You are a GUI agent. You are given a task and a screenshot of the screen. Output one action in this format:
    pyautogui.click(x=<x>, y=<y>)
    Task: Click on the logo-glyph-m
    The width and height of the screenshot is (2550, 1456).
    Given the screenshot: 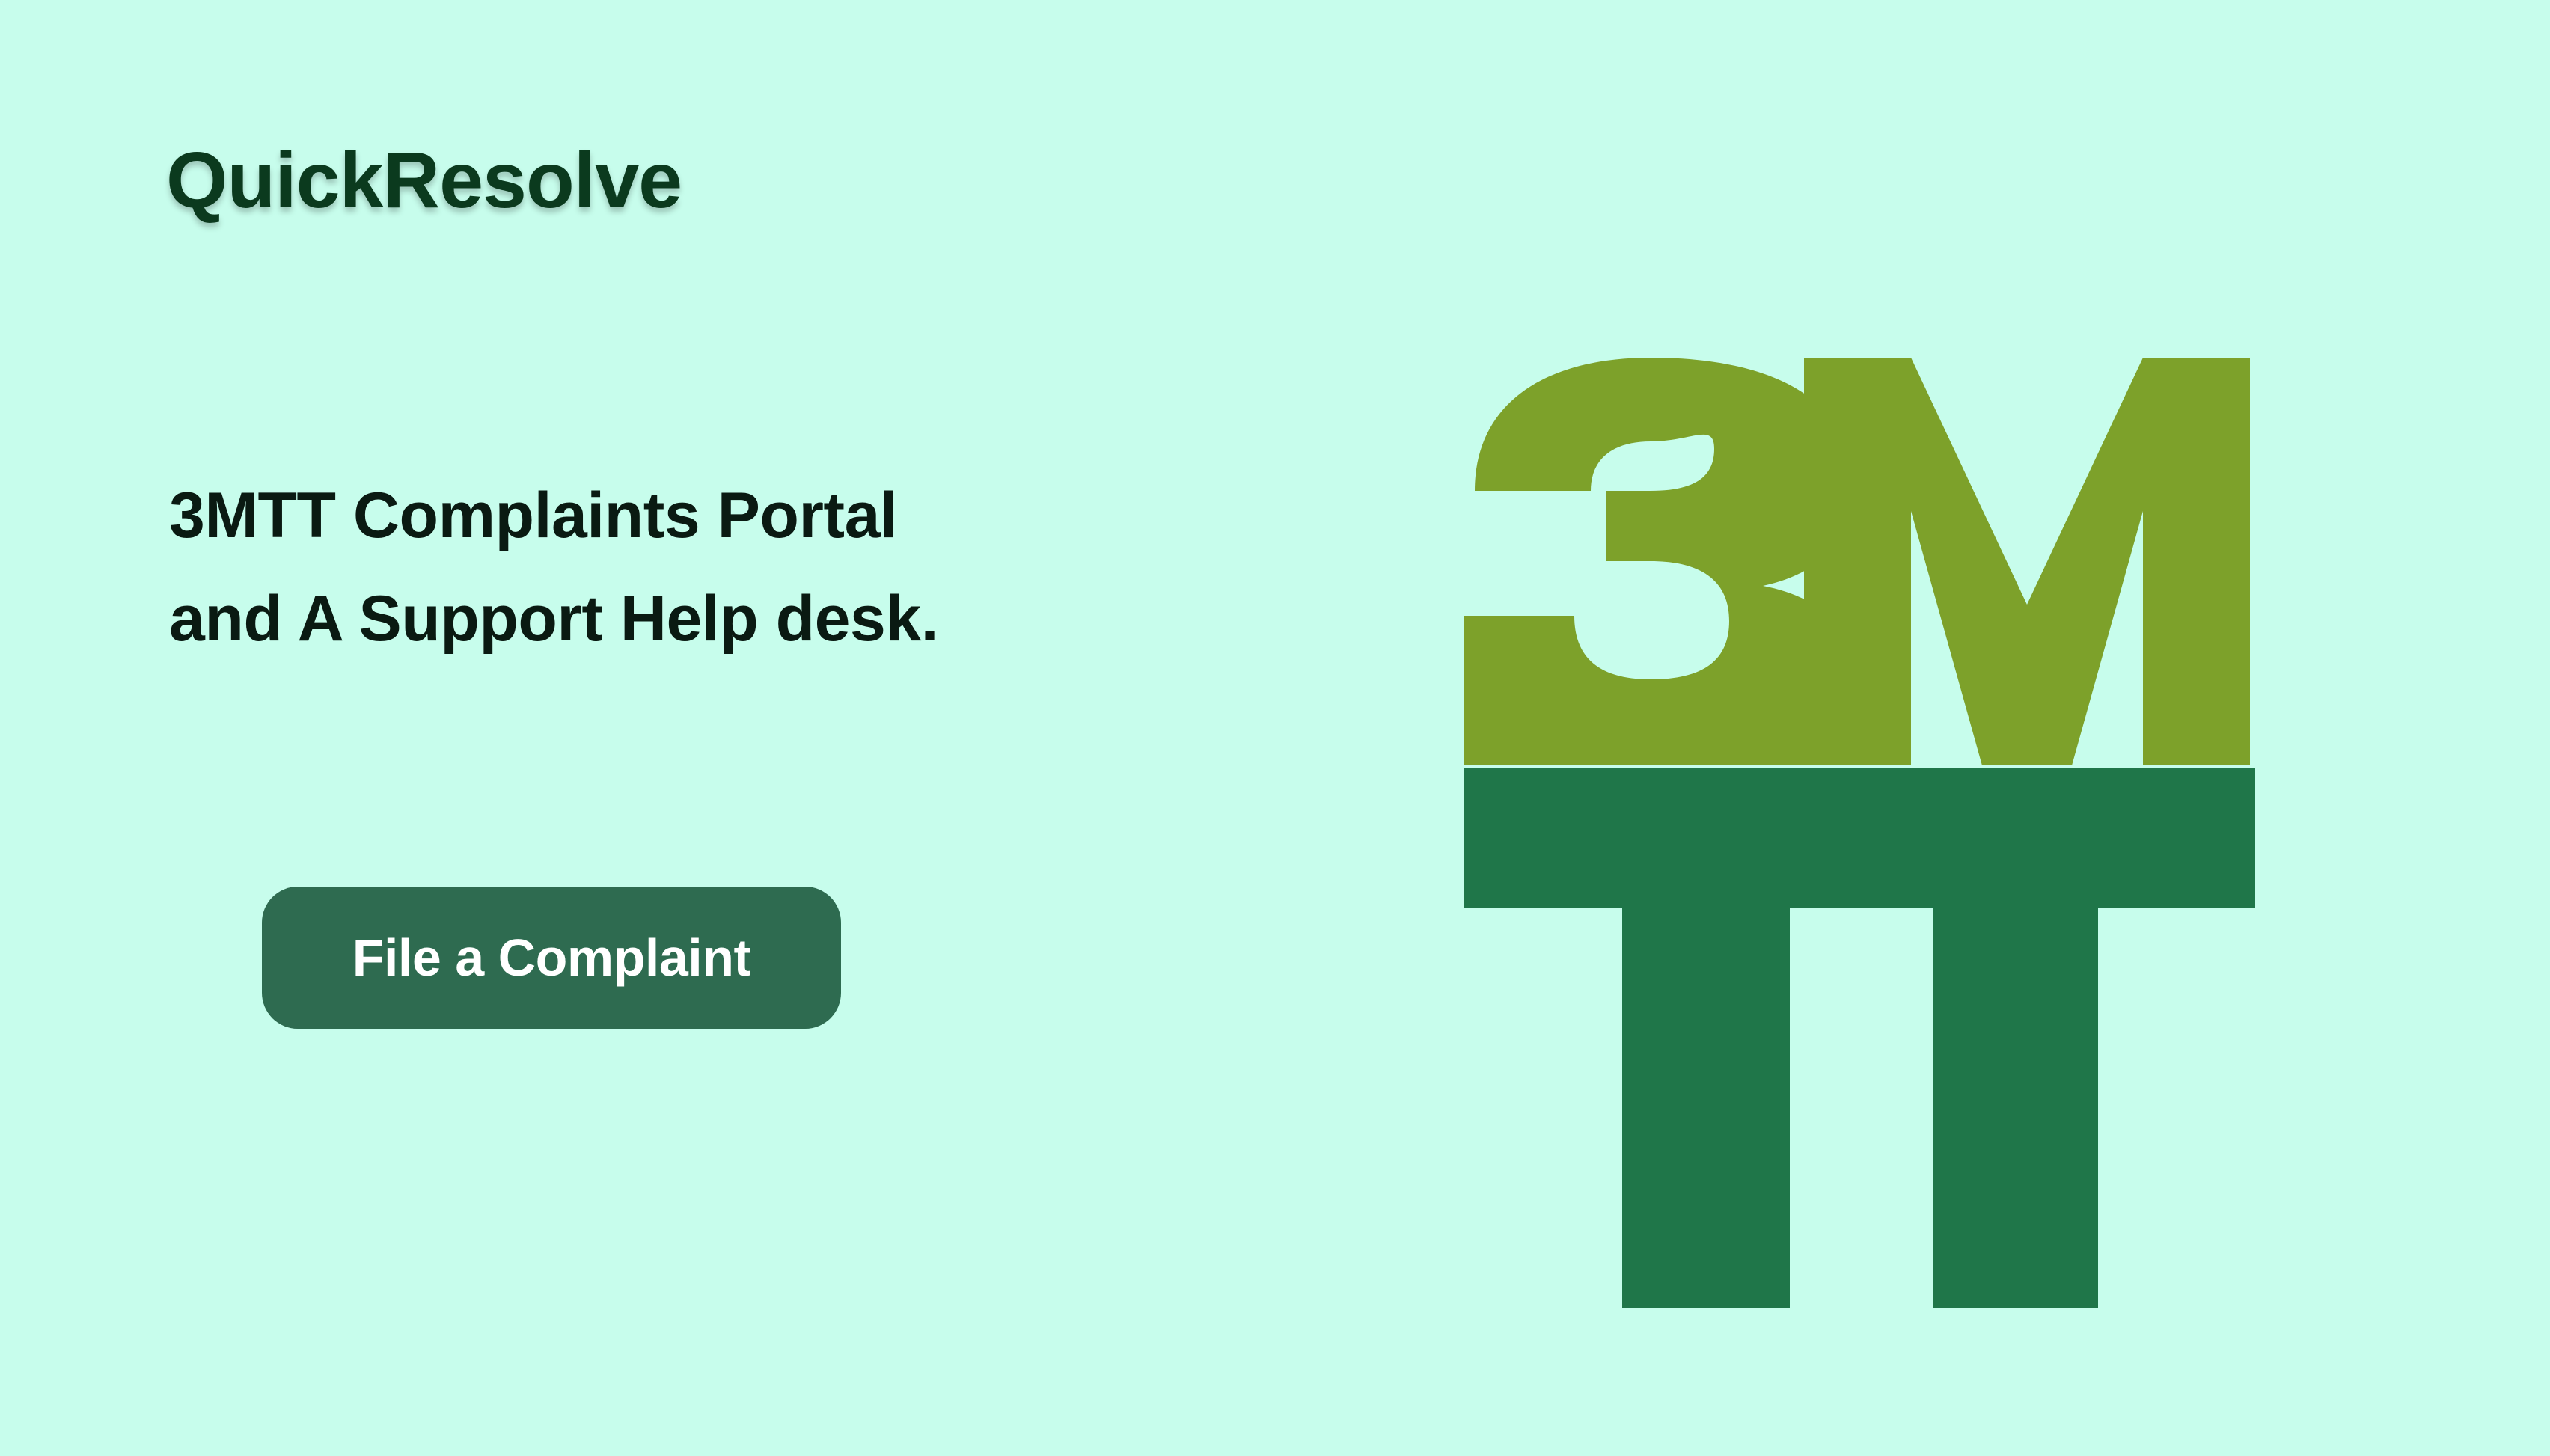 What is the action you would take?
    pyautogui.click(x=2027, y=561)
    